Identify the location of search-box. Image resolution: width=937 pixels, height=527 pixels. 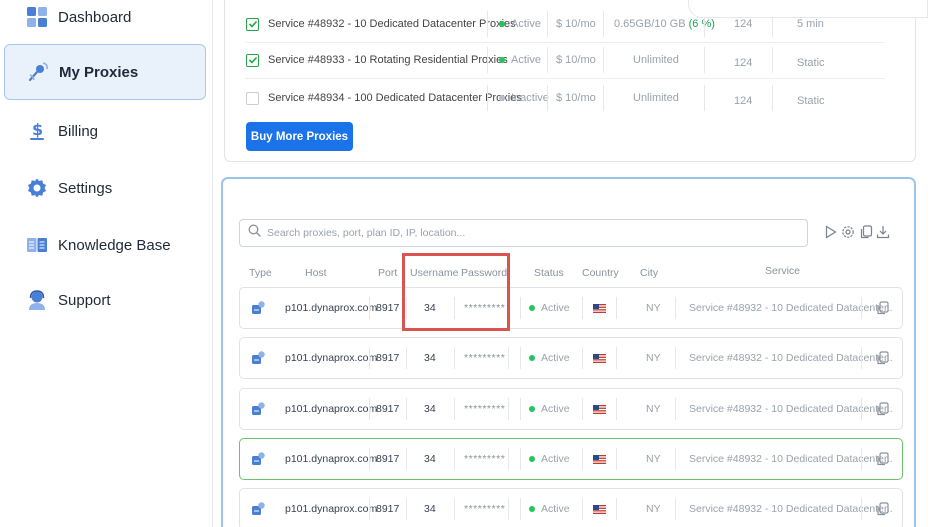
(523, 233).